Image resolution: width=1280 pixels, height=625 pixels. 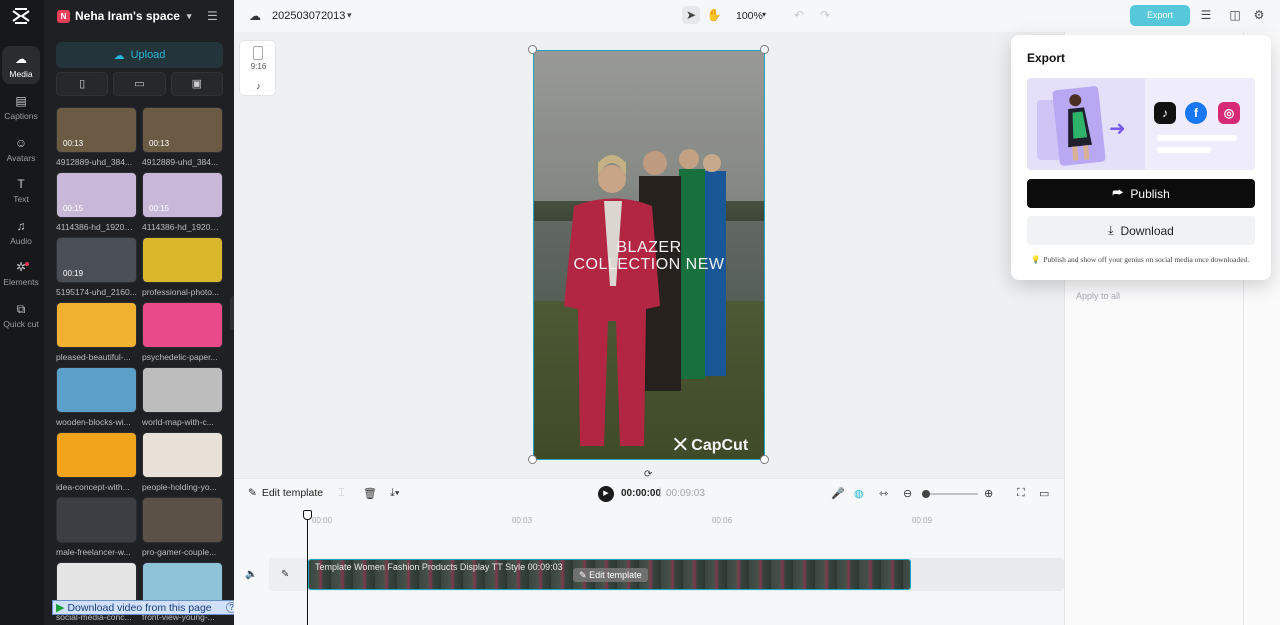 I want to click on upload-button: ☁ Upload, so click(x=139, y=55).